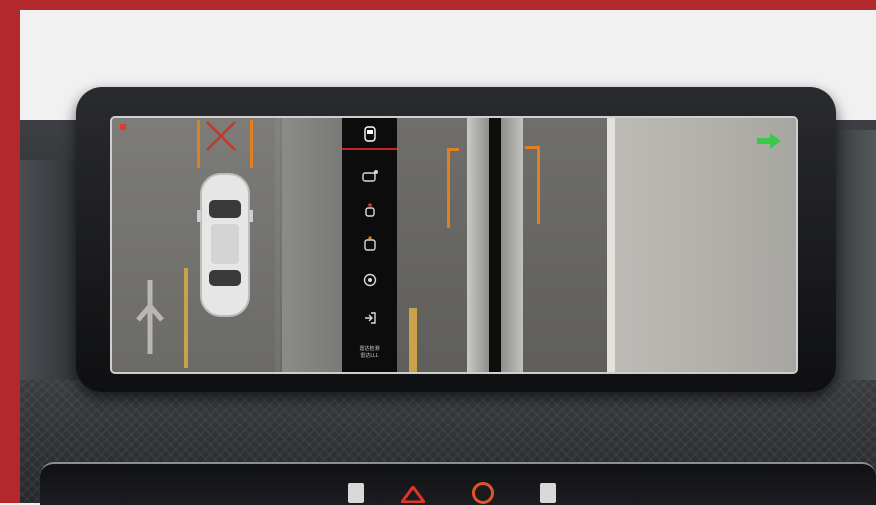 The image size is (876, 505). I want to click on camera-menu-bar: 雷达检测 雷达LLL, so click(369, 245).